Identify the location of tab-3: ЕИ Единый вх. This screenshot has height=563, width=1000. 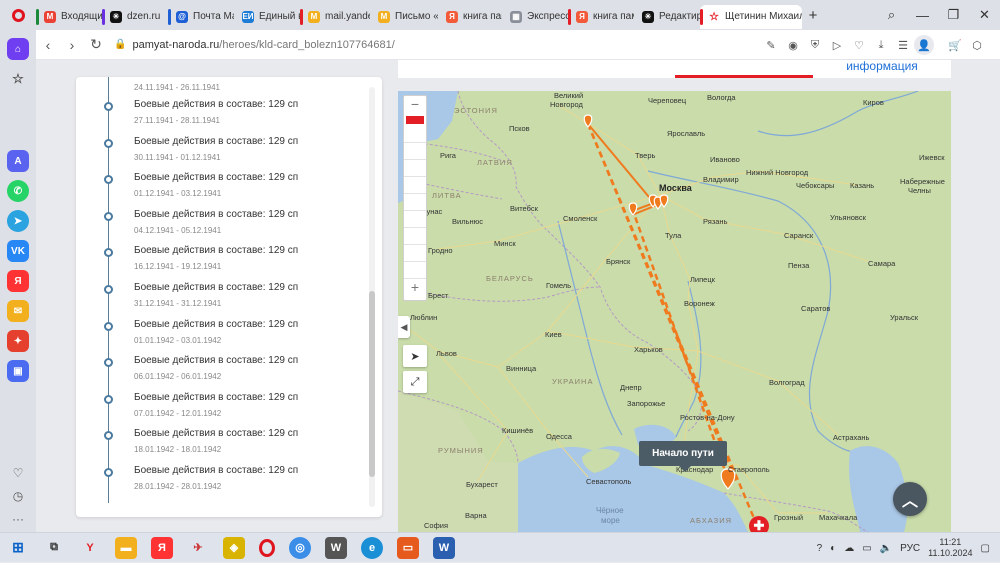
(267, 17).